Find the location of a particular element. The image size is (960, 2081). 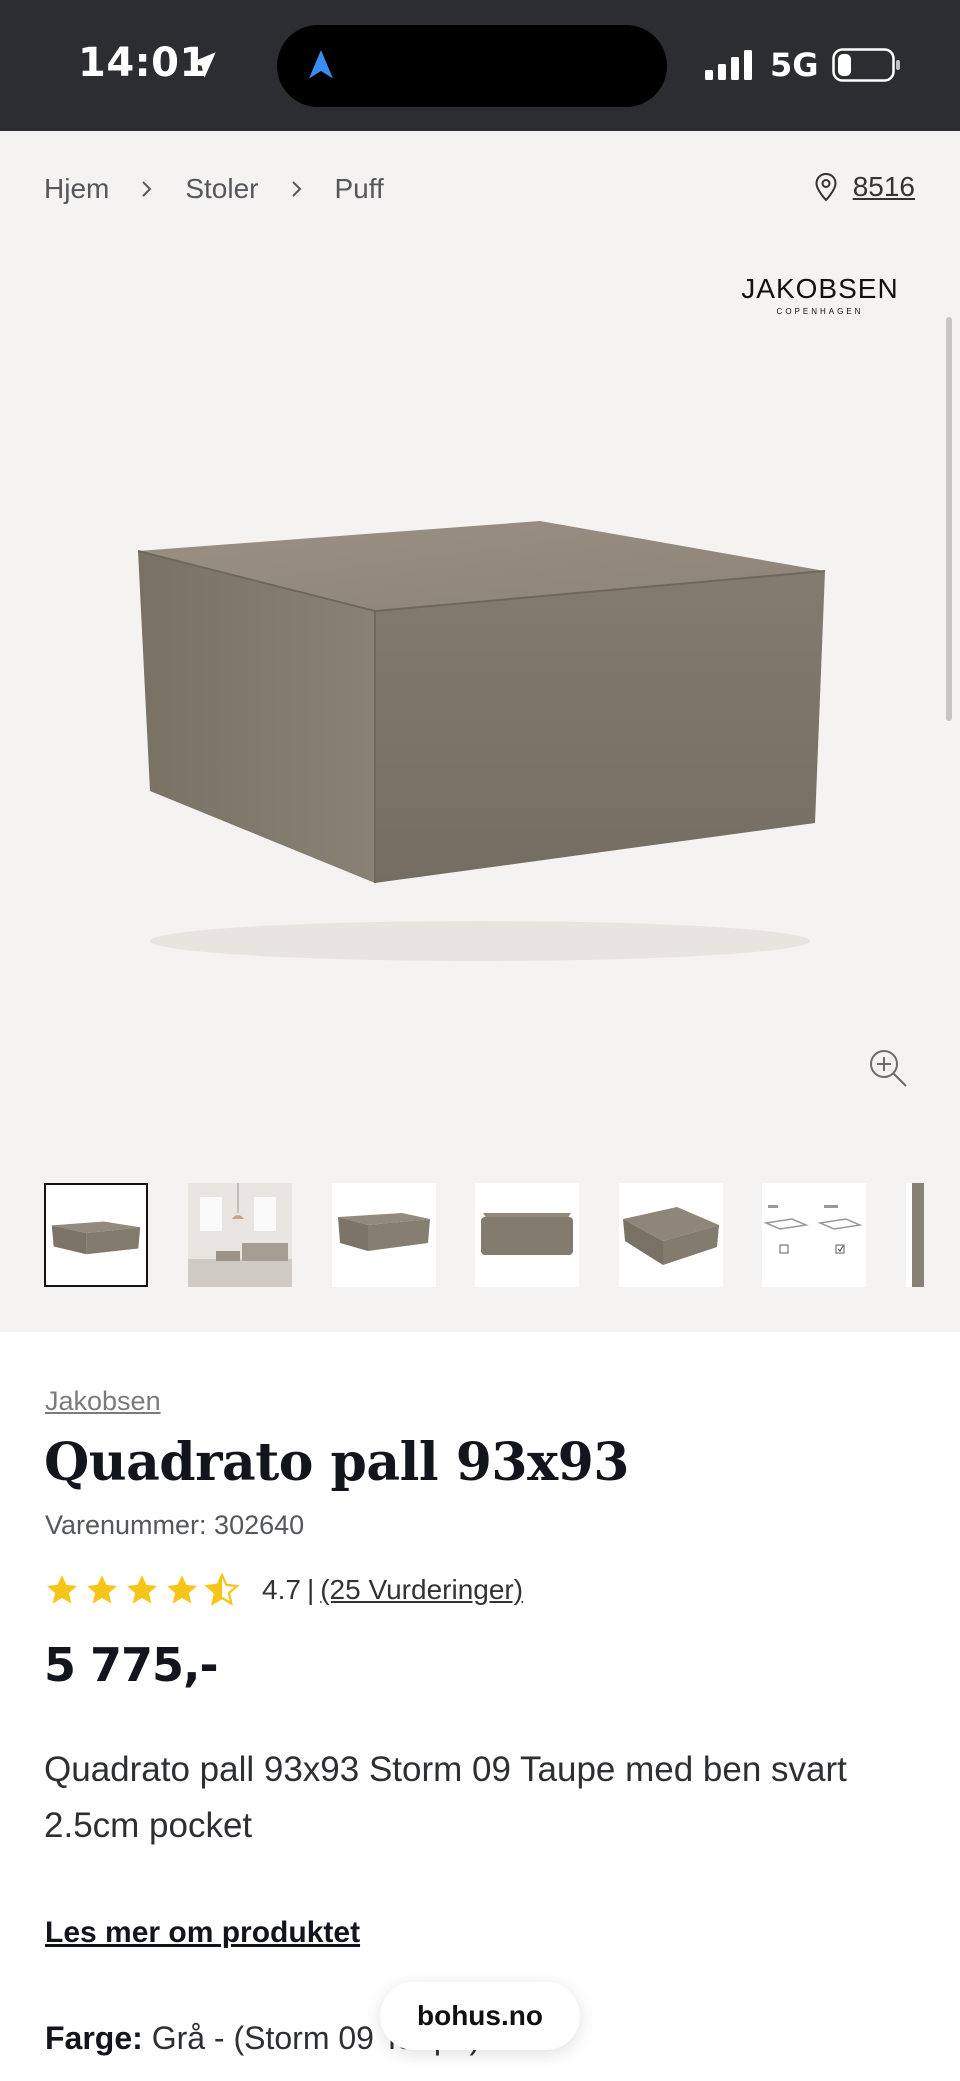

thumbnail-pouf-front is located at coordinates (96, 1235).